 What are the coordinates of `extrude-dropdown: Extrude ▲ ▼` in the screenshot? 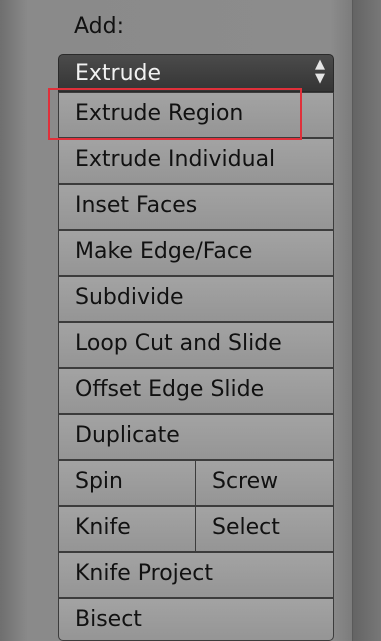 It's located at (196, 73).